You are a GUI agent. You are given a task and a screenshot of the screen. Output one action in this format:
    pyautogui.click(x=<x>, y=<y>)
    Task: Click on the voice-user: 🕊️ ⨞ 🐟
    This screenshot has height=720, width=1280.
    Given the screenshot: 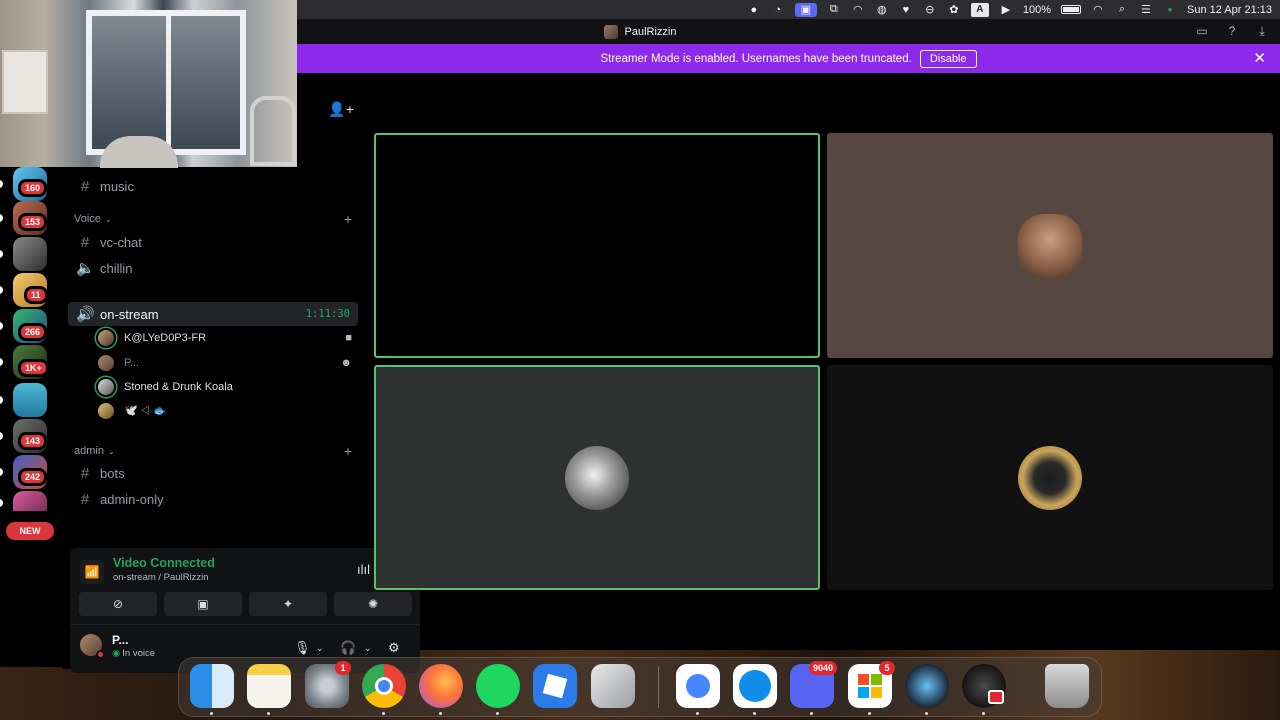 What is the action you would take?
    pyautogui.click(x=227, y=411)
    